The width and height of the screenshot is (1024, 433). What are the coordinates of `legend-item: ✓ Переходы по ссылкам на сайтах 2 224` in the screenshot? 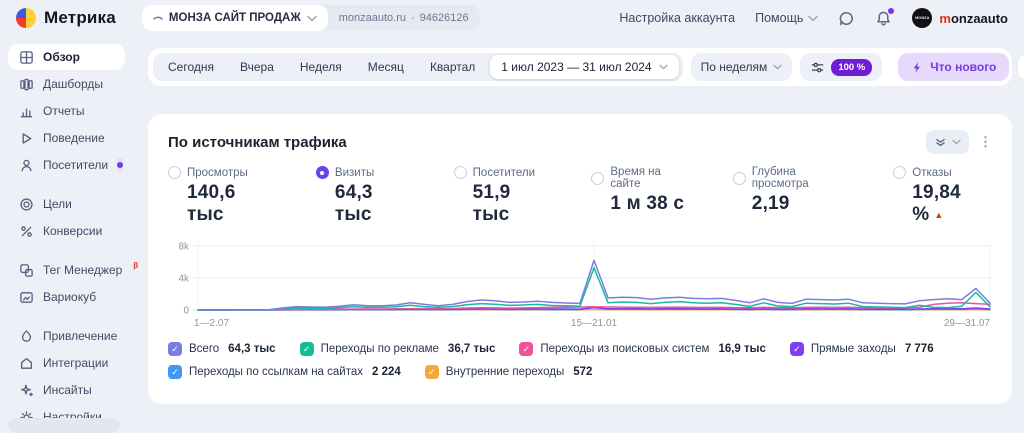 It's located at (284, 372).